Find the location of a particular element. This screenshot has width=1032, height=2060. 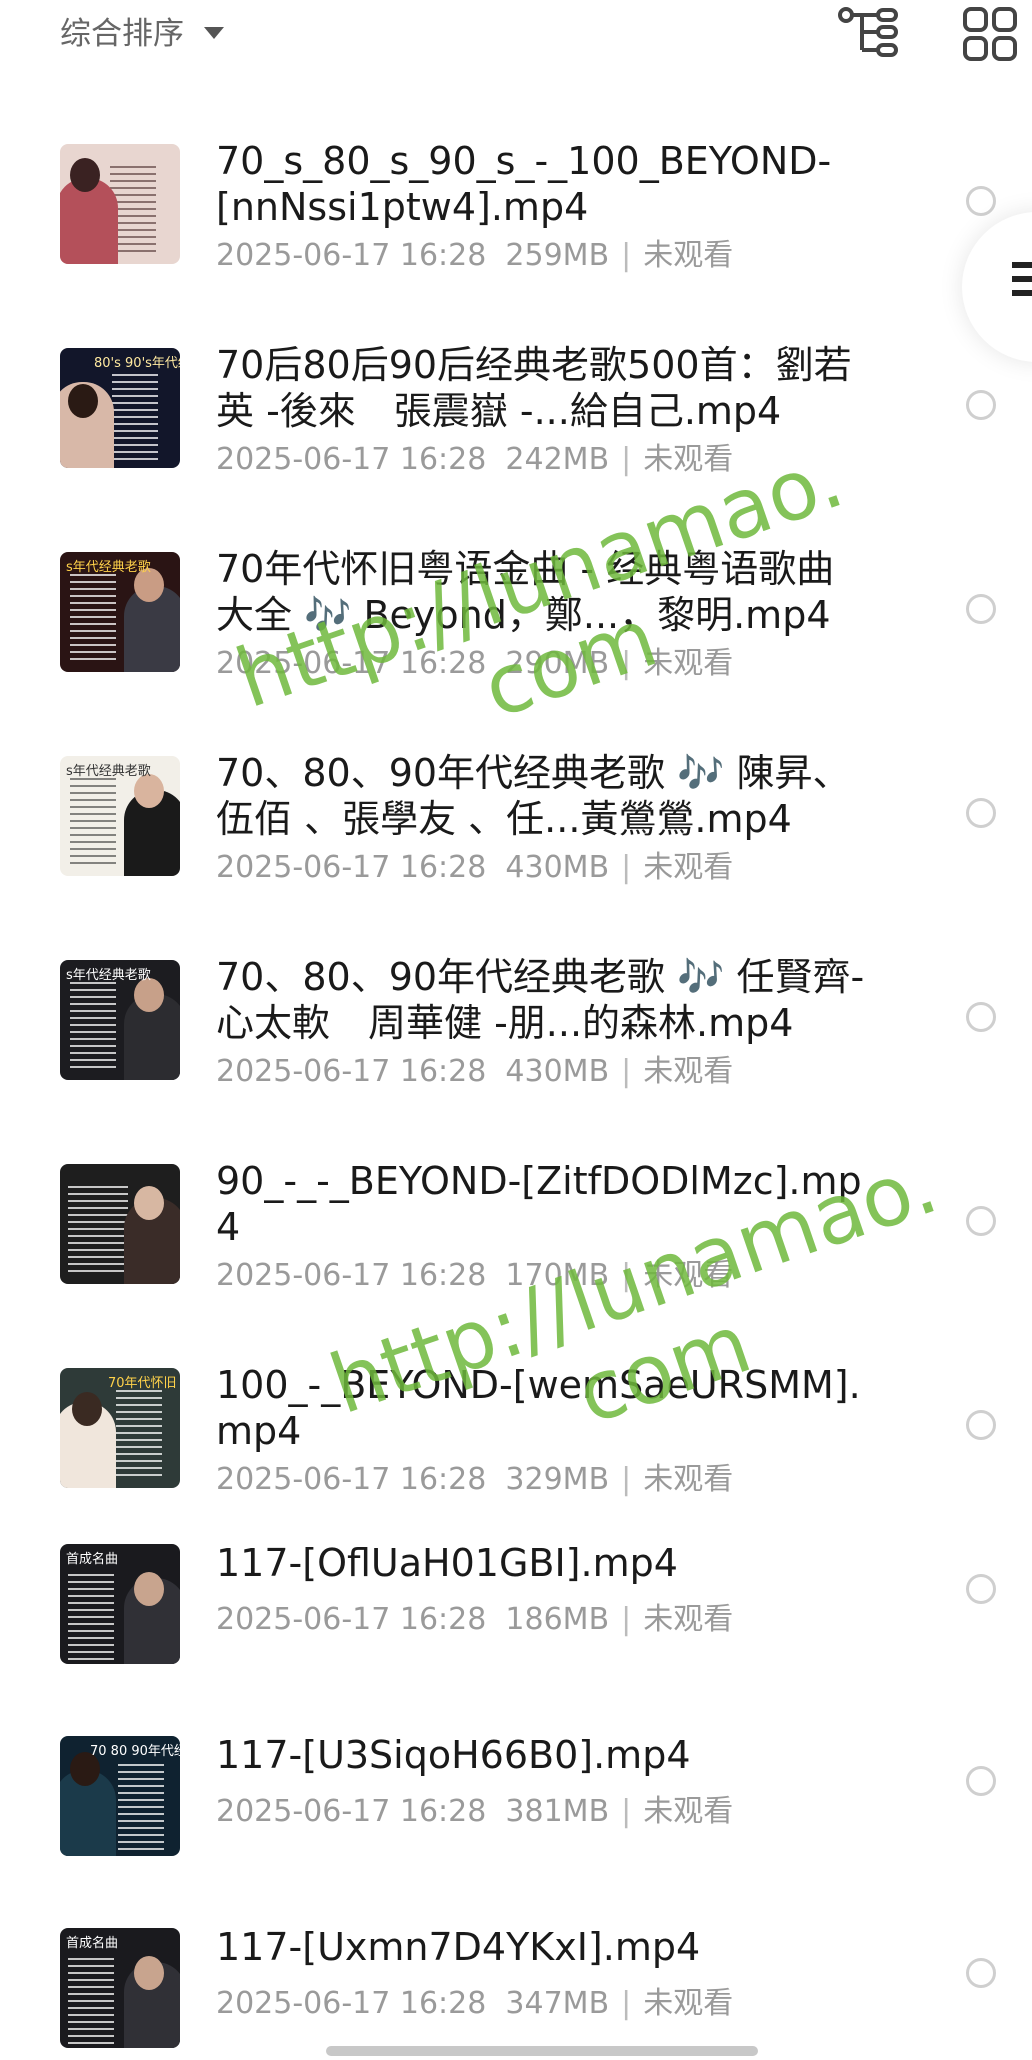

home-indicator is located at coordinates (542, 2051).